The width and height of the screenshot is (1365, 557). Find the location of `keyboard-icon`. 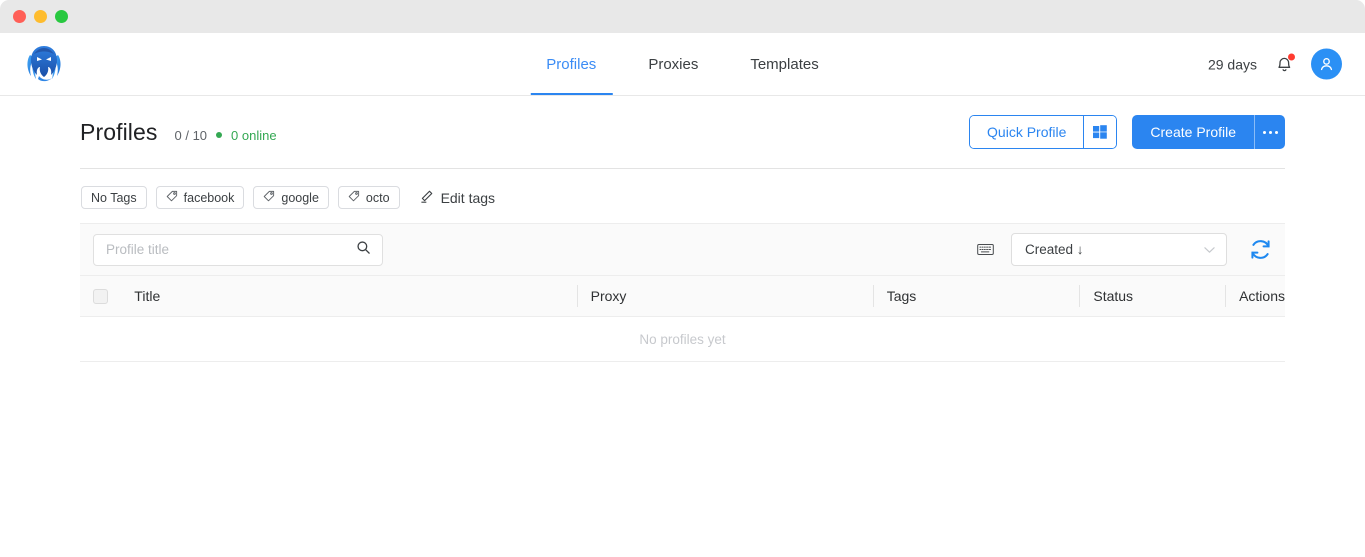

keyboard-icon is located at coordinates (985, 249).